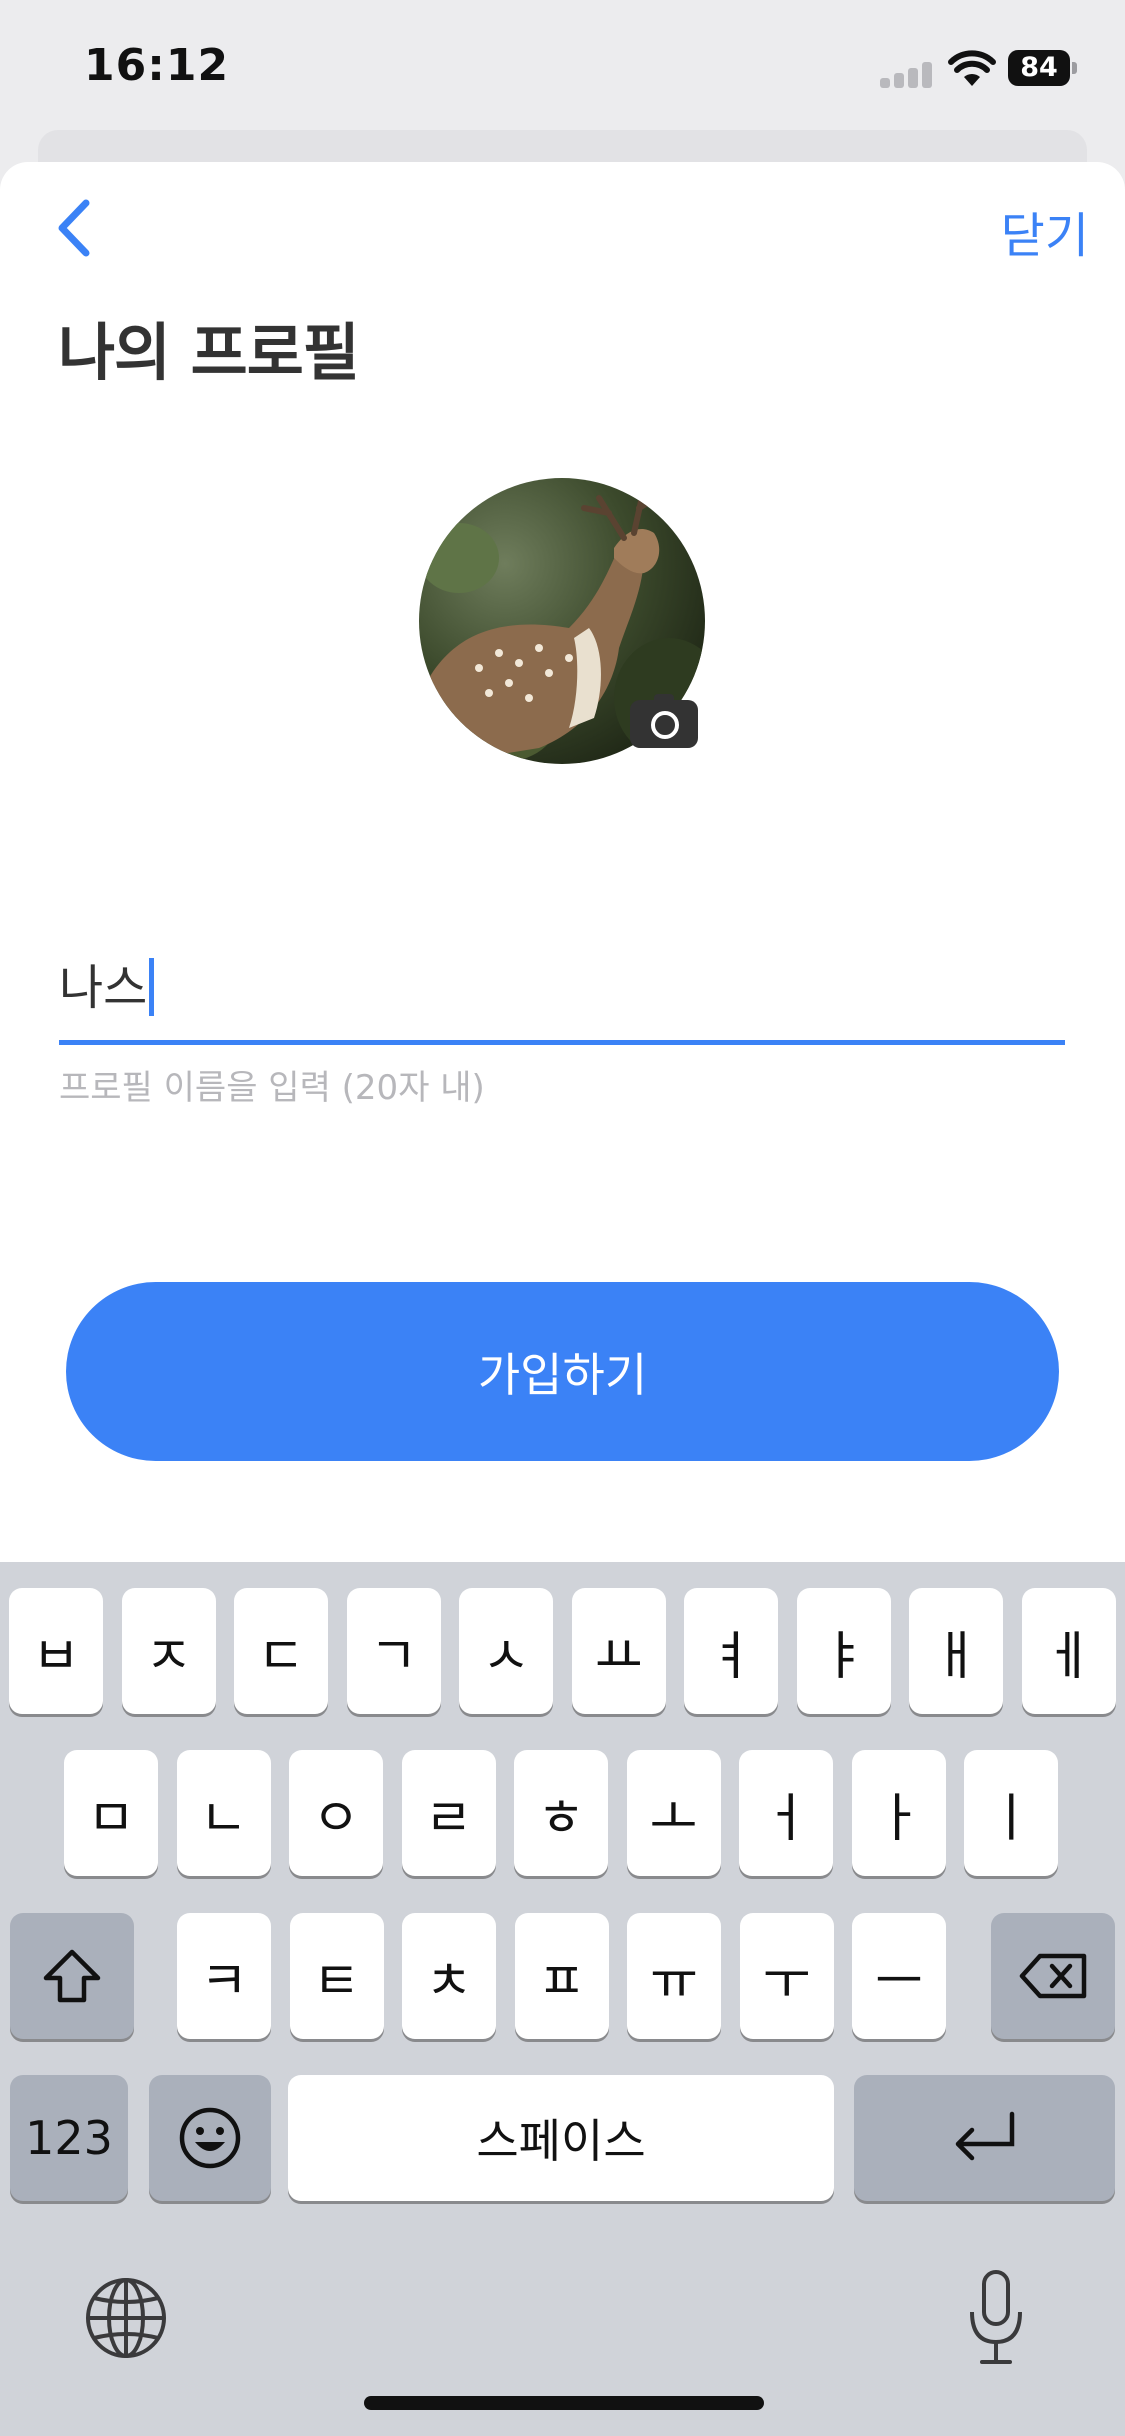 The image size is (1125, 2436). Describe the element at coordinates (564, 2403) in the screenshot. I see `home-indicator` at that location.